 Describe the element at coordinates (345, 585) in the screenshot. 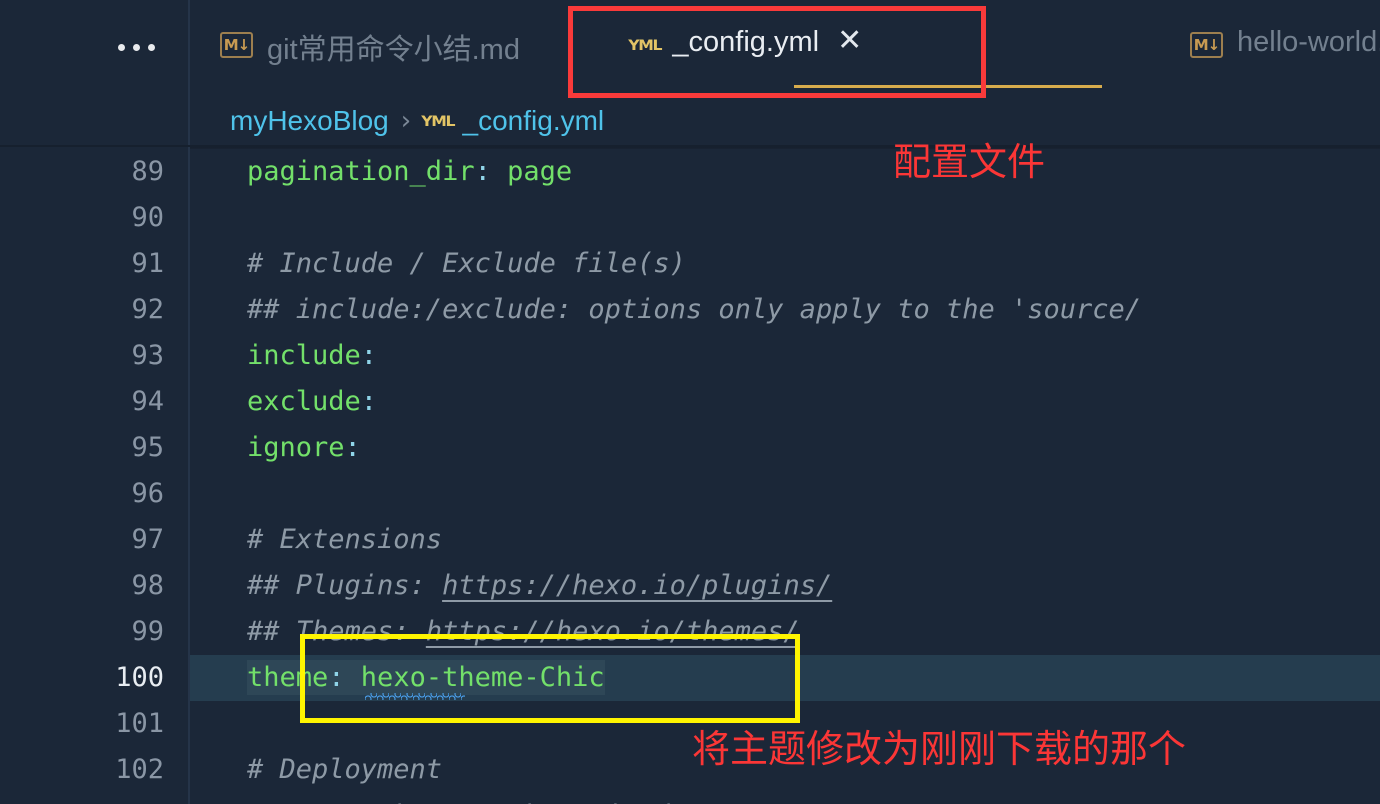

I see `token-comment: ## Plugins:` at that location.